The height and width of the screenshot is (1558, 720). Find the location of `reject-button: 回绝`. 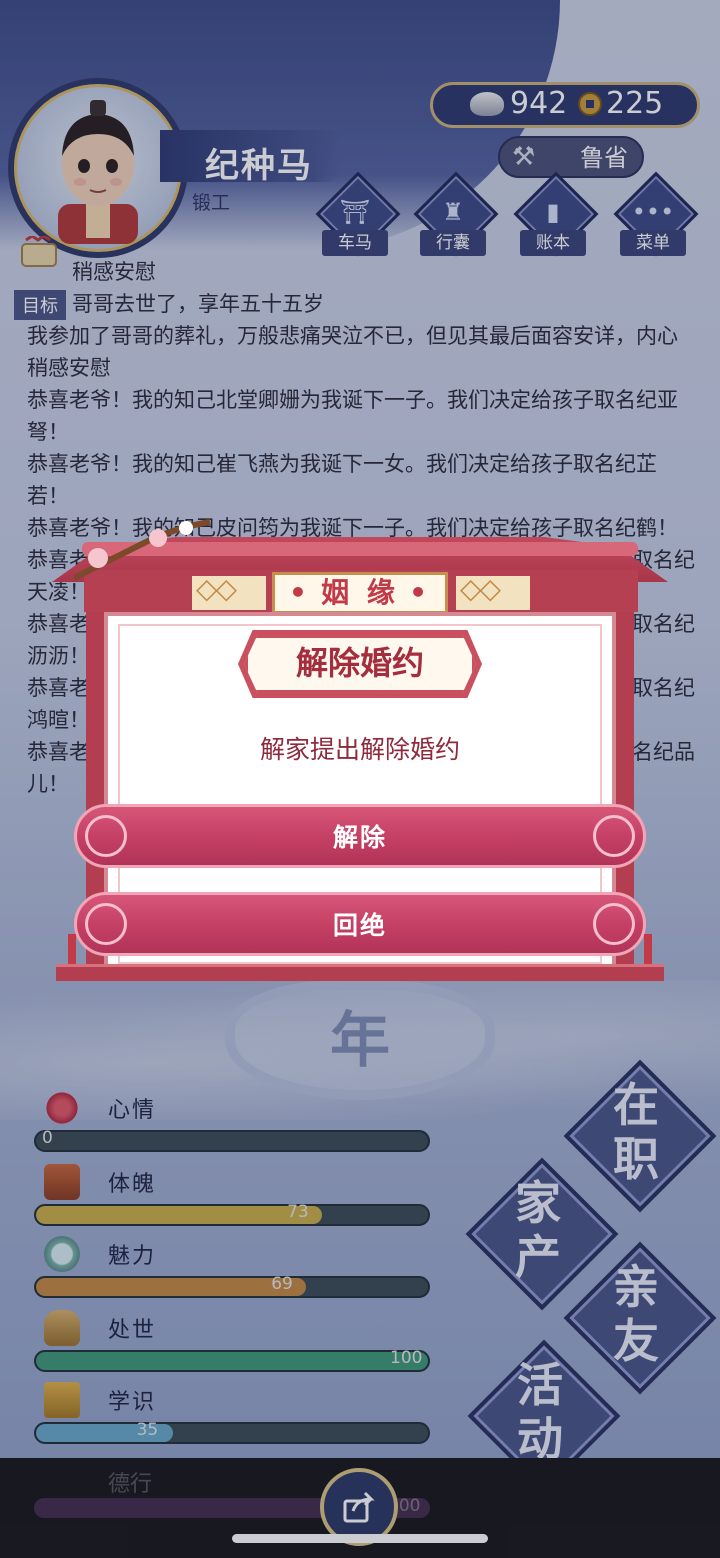

reject-button: 回绝 is located at coordinates (360, 924).